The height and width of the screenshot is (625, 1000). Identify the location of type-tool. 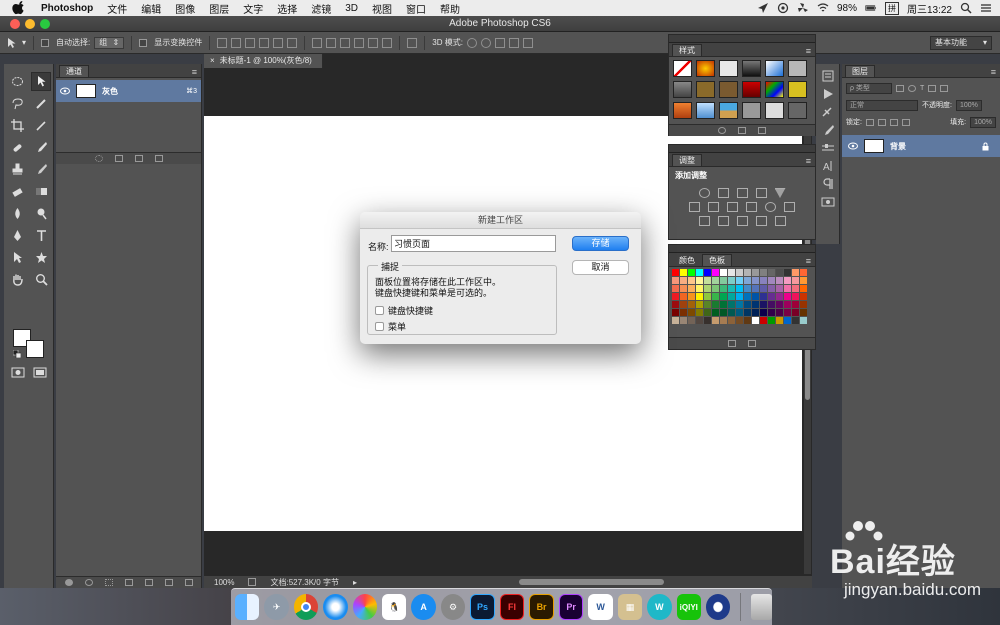
(41, 235).